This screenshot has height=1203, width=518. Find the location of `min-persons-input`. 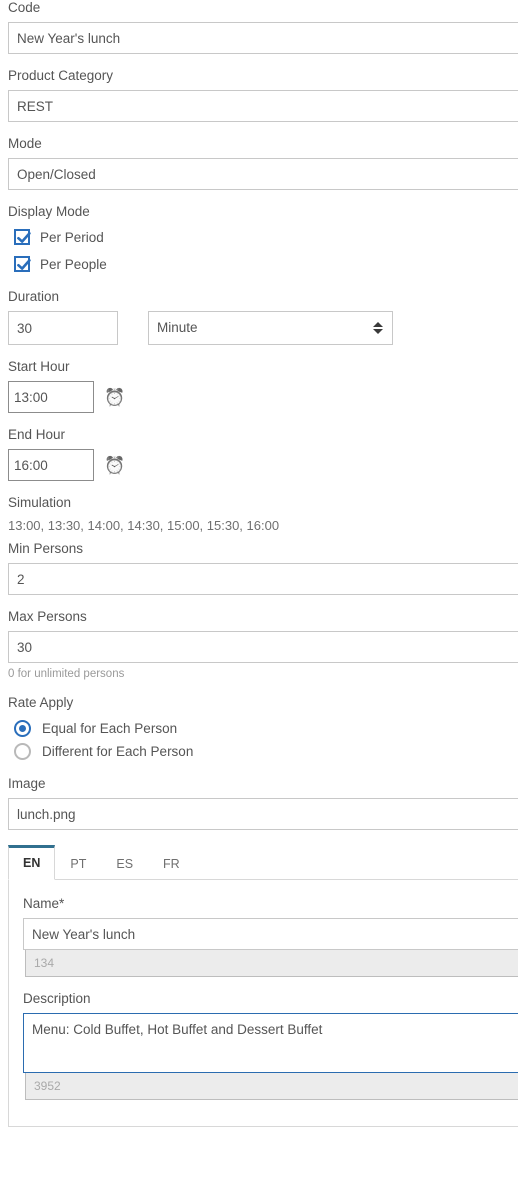

min-persons-input is located at coordinates (263, 579).